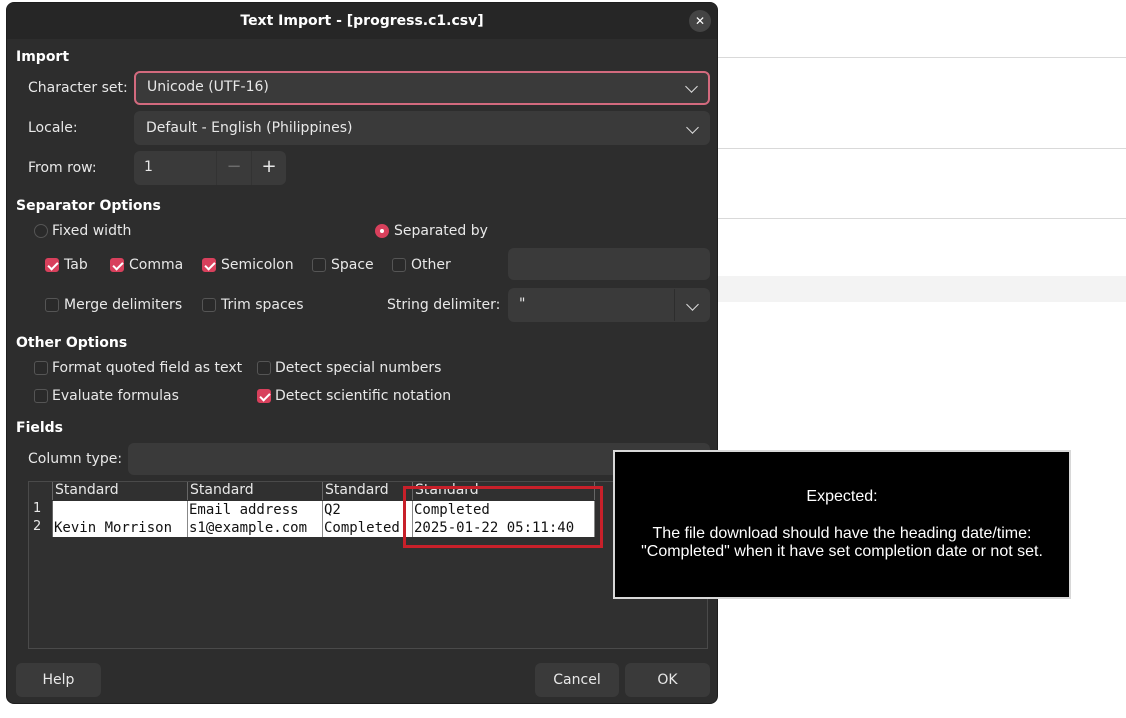 The height and width of the screenshot is (718, 1126). Describe the element at coordinates (120, 528) in the screenshot. I see `table-cell: Kevin Morrison` at that location.